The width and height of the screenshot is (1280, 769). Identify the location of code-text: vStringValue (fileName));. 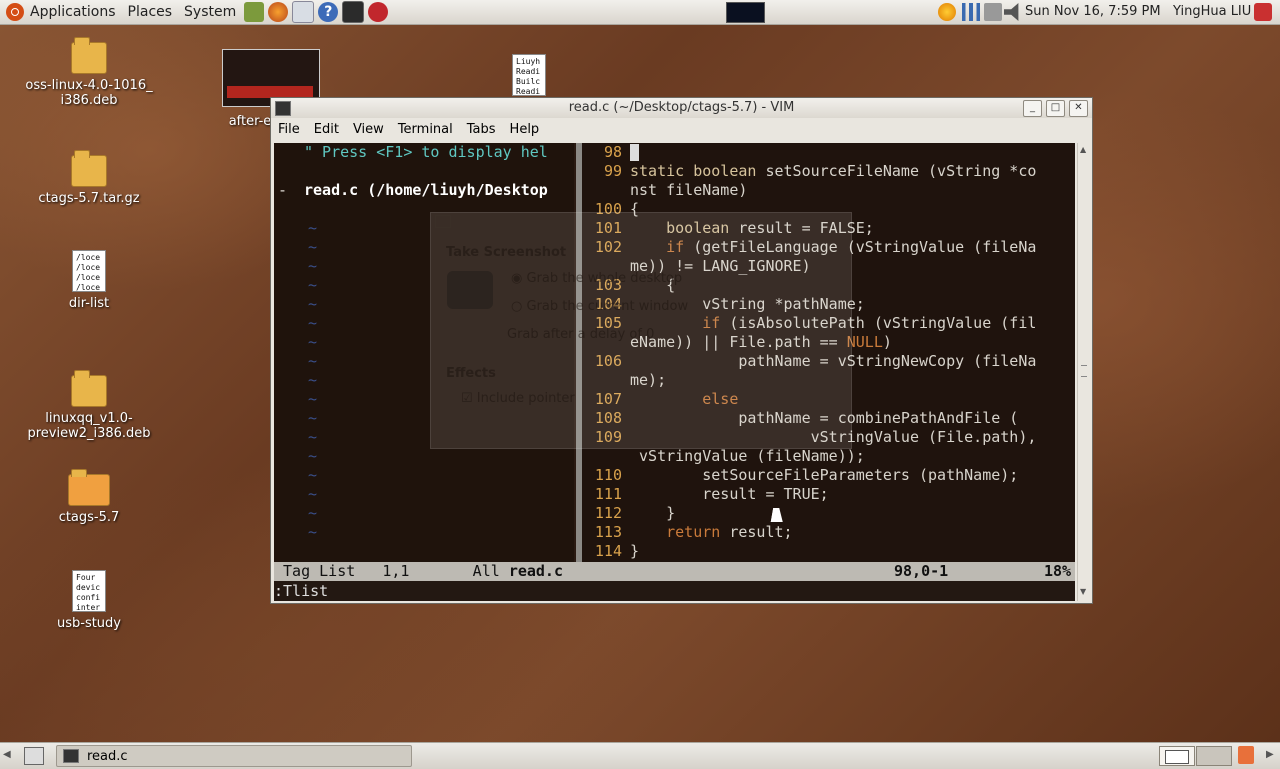
(747, 456).